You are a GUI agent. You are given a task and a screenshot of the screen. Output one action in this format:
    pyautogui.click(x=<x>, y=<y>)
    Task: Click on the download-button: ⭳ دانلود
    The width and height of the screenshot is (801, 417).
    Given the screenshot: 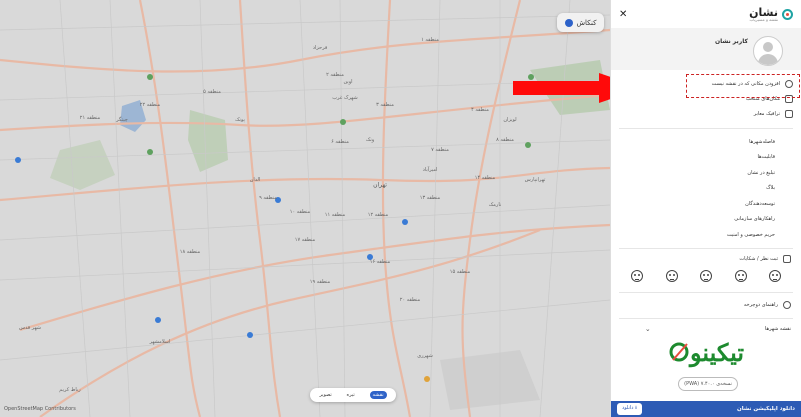 What is the action you would take?
    pyautogui.click(x=629, y=409)
    